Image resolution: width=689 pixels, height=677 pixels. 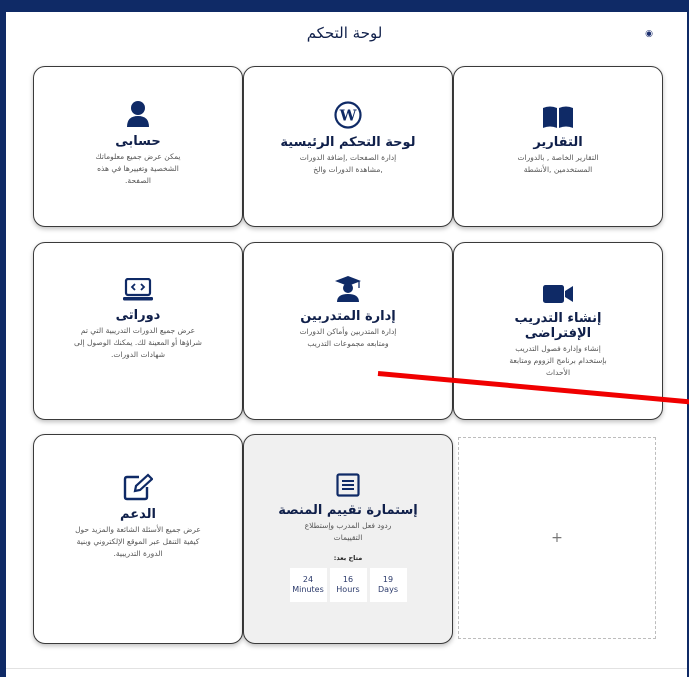 I want to click on graduate-icon, so click(x=348, y=289).